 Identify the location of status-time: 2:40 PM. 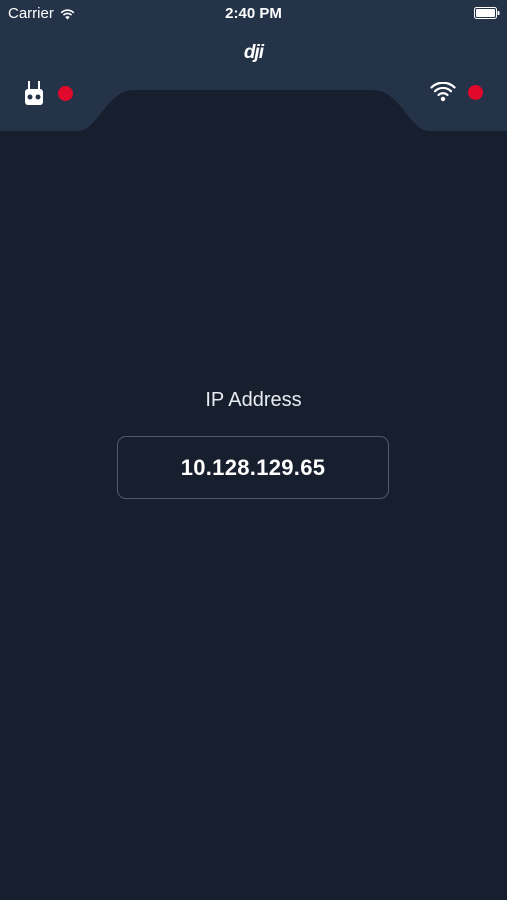
(253, 13).